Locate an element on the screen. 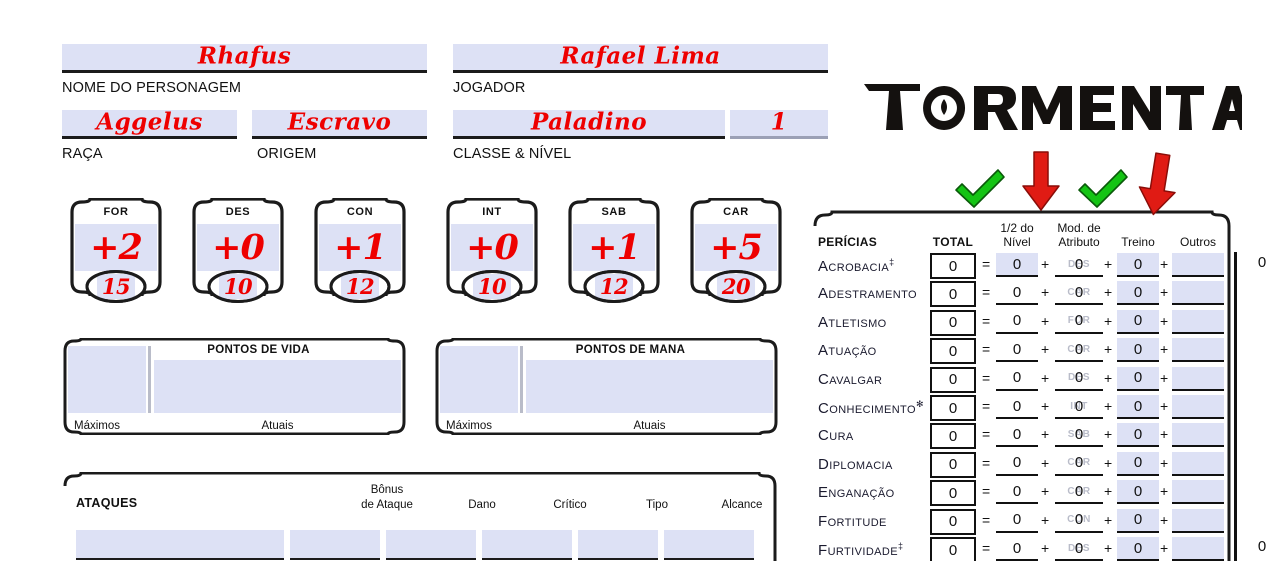 This screenshot has width=1288, height=561. skill-row: Enganação 0 = 0 + CAR 0 +0 + is located at coordinates (1018, 493).